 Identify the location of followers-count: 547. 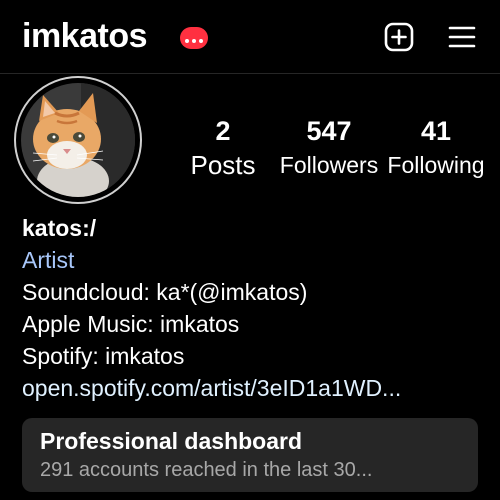
(329, 131).